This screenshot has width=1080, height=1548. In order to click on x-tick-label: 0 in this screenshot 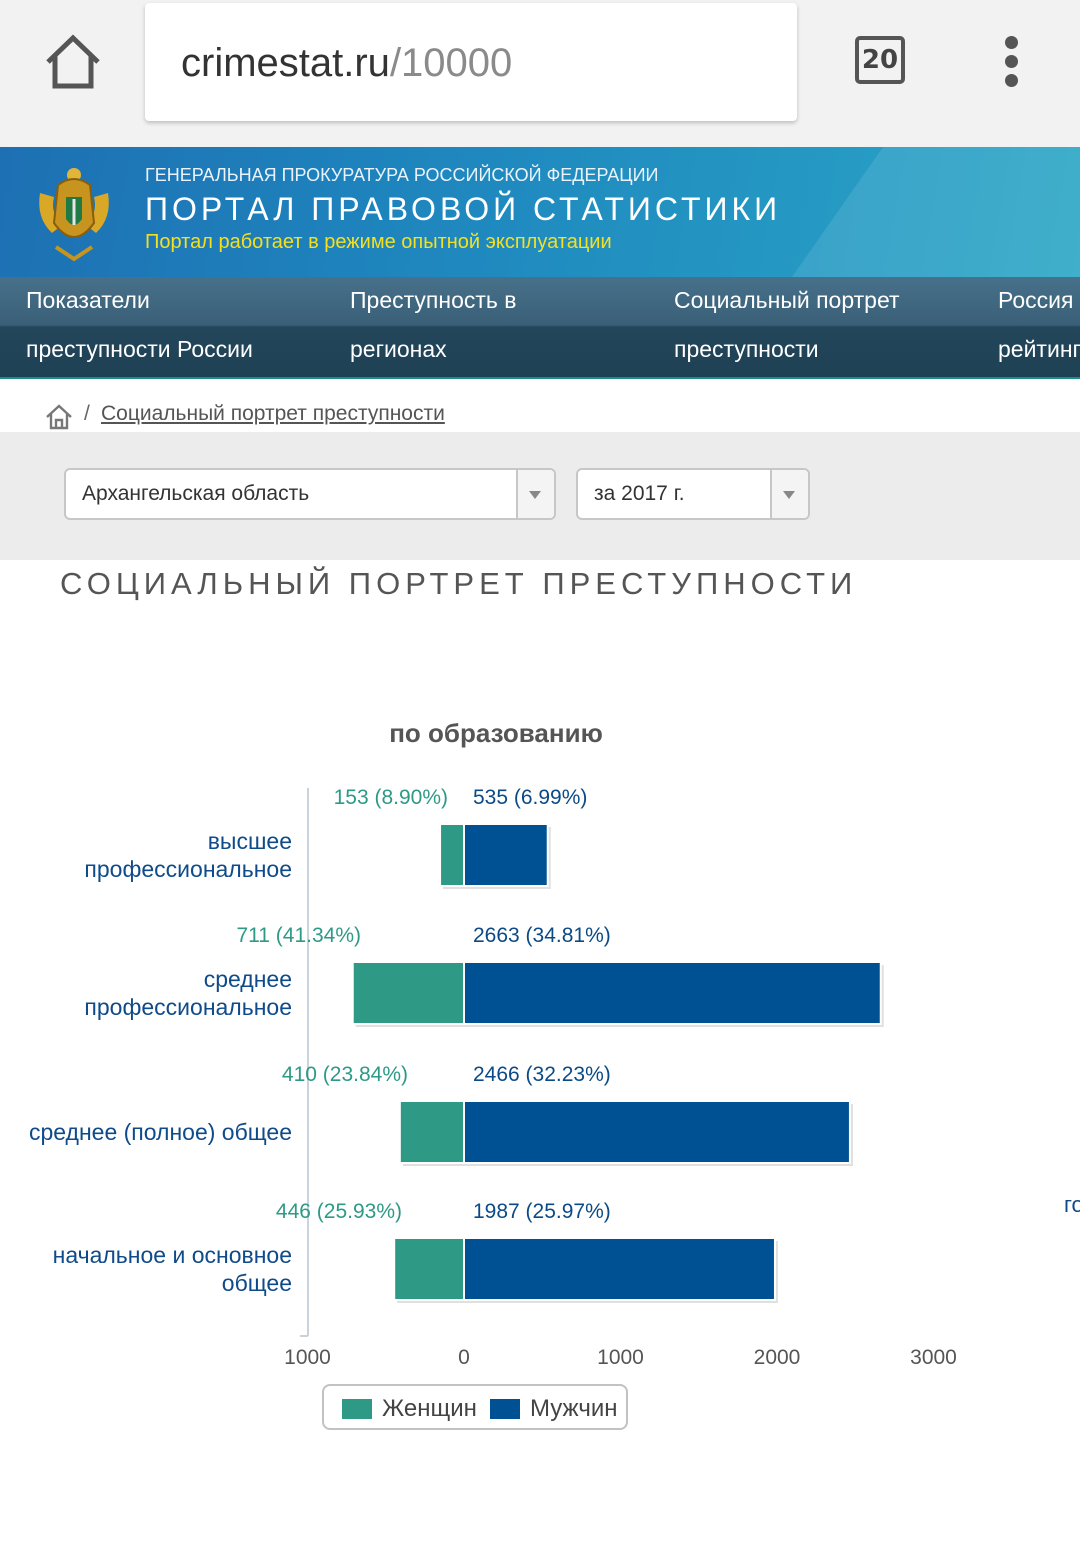, I will do `click(464, 1357)`.